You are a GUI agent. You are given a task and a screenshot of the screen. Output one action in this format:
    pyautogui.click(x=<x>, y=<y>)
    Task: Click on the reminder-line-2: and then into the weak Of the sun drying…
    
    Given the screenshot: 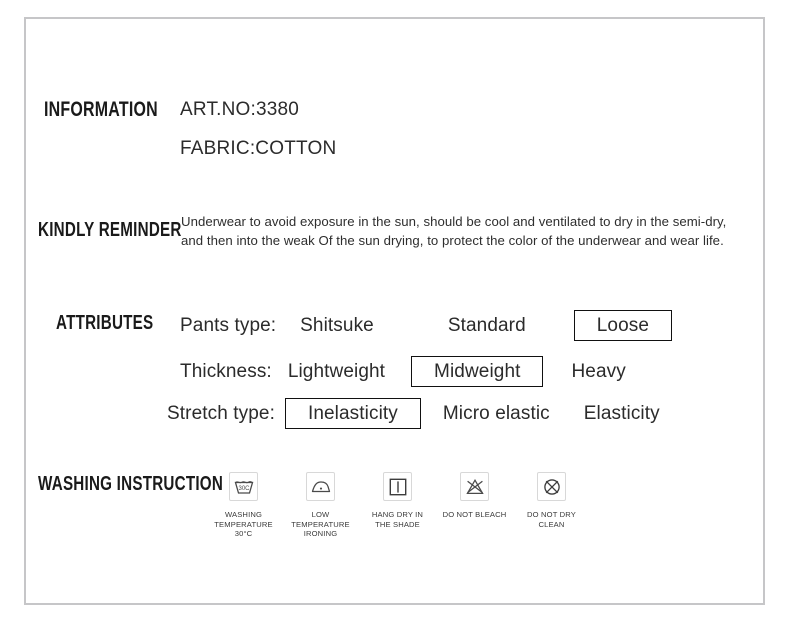 What is the action you would take?
    pyautogui.click(x=452, y=240)
    